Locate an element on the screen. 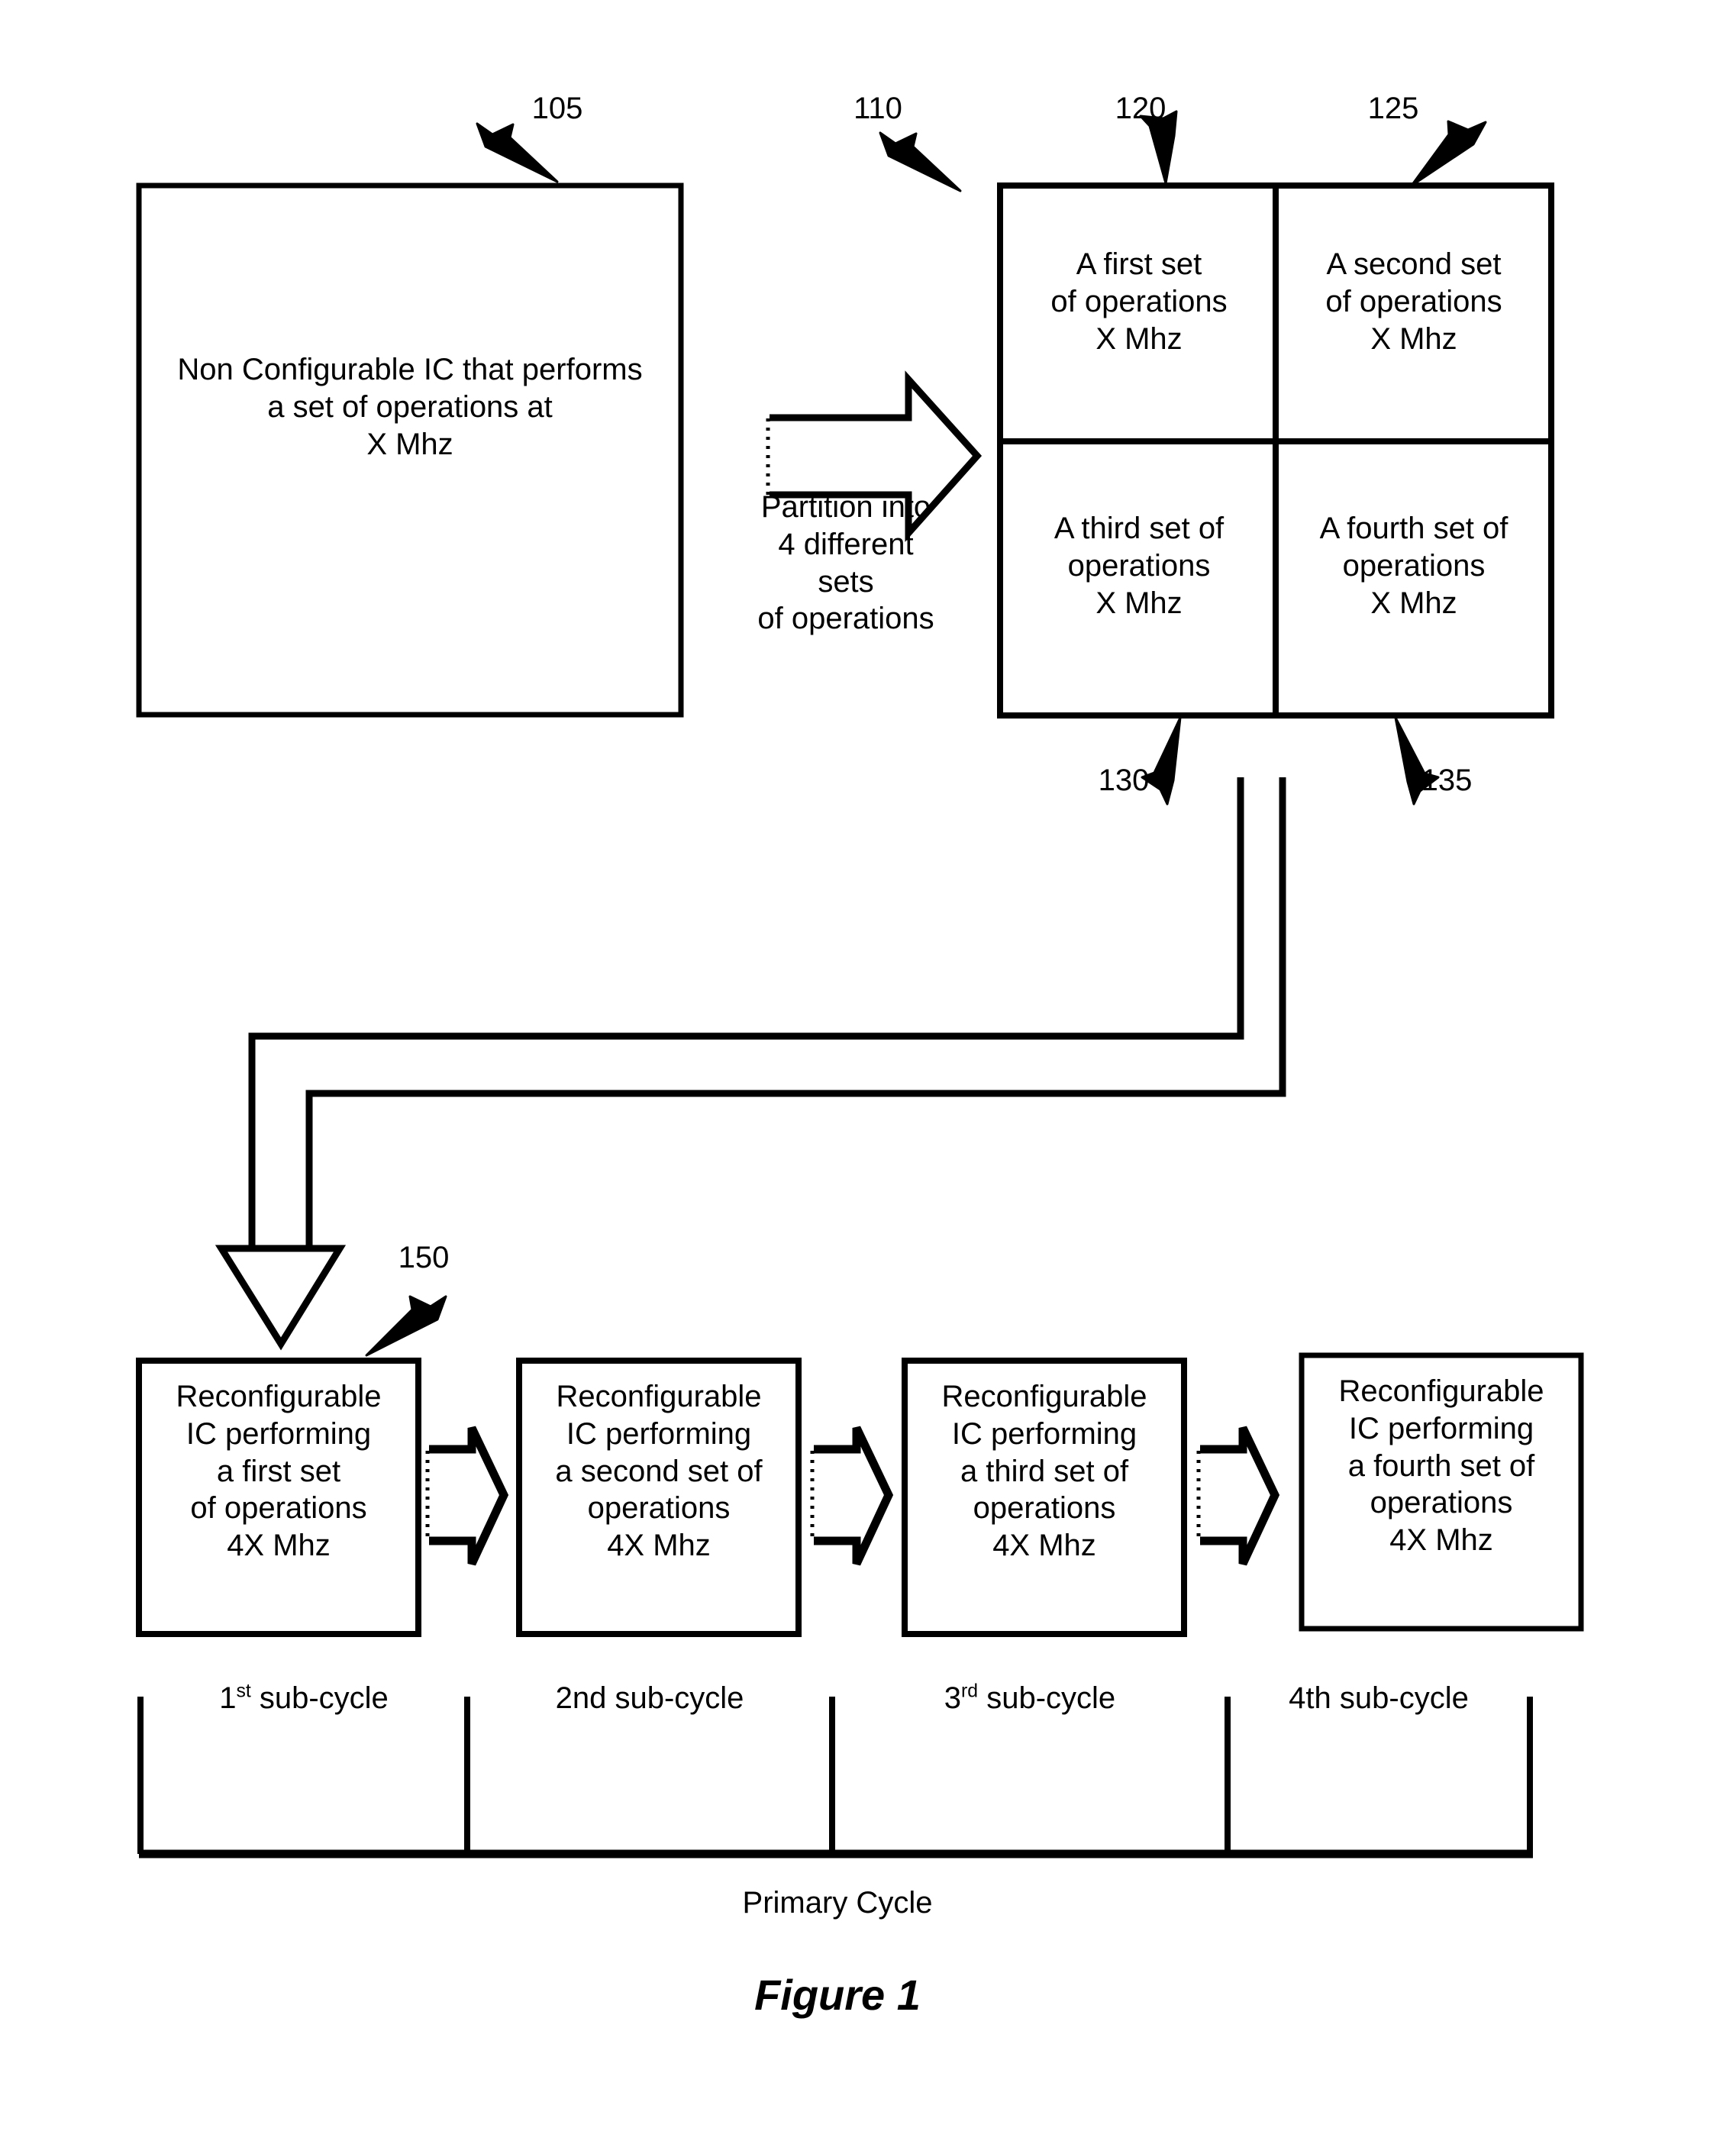 This screenshot has width=1736, height=2154. subcycle-label-2: 2nd sub-cycle is located at coordinates (649, 1698).